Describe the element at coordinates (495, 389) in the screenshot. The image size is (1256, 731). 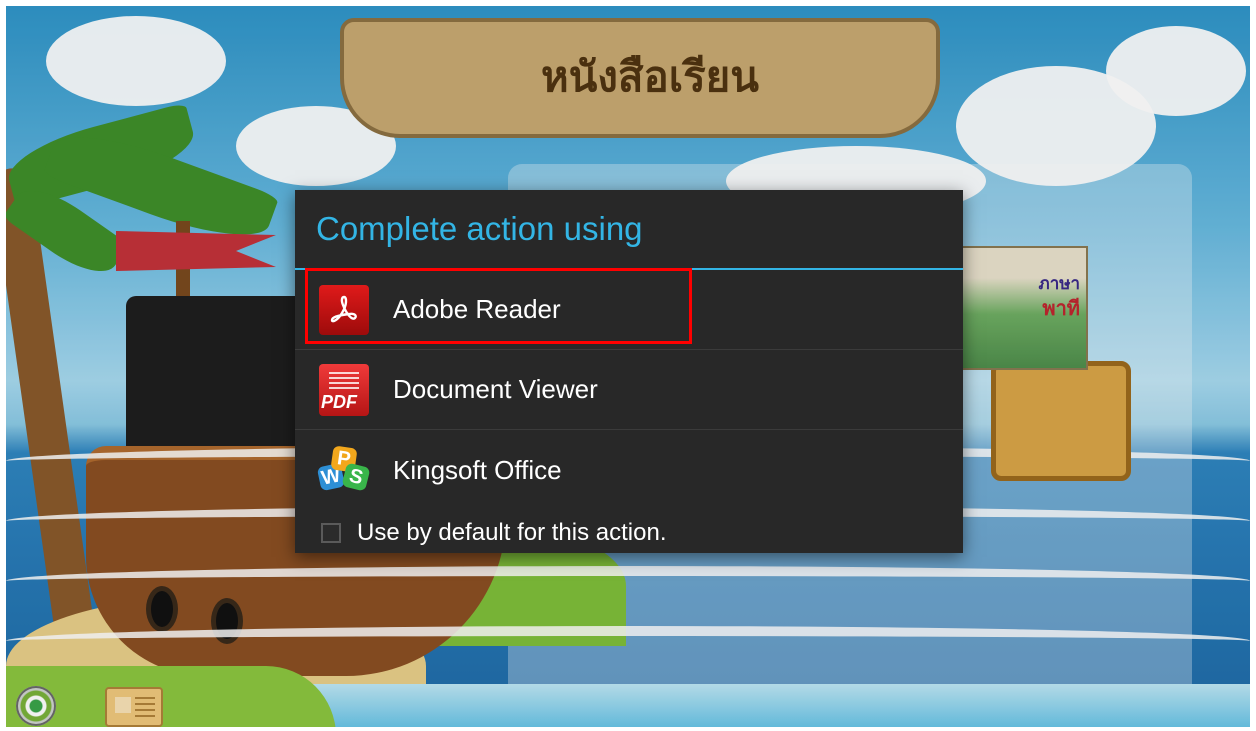
I see `option-label: Document Viewer` at that location.